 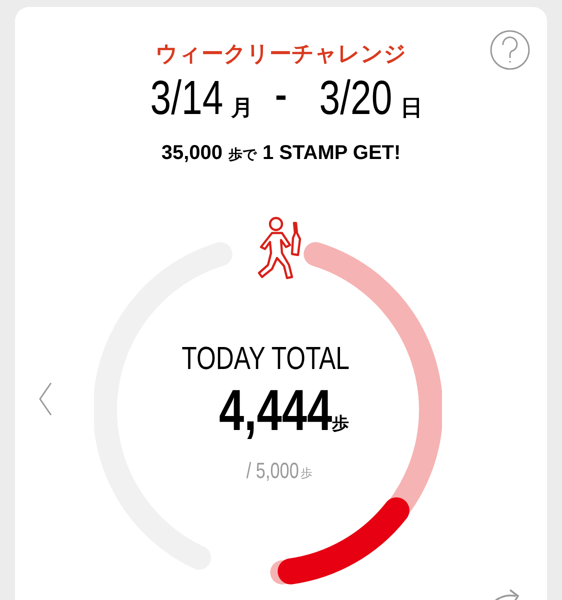 What do you see at coordinates (242, 154) in the screenshot?
I see `goal-unit: 歩で` at bounding box center [242, 154].